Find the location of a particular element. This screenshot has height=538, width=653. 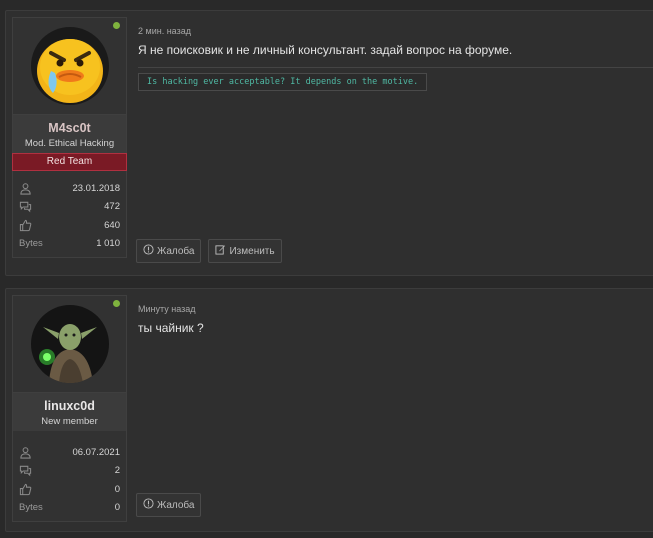

post-actions: Жалоба Изменить is located at coordinates (209, 251).